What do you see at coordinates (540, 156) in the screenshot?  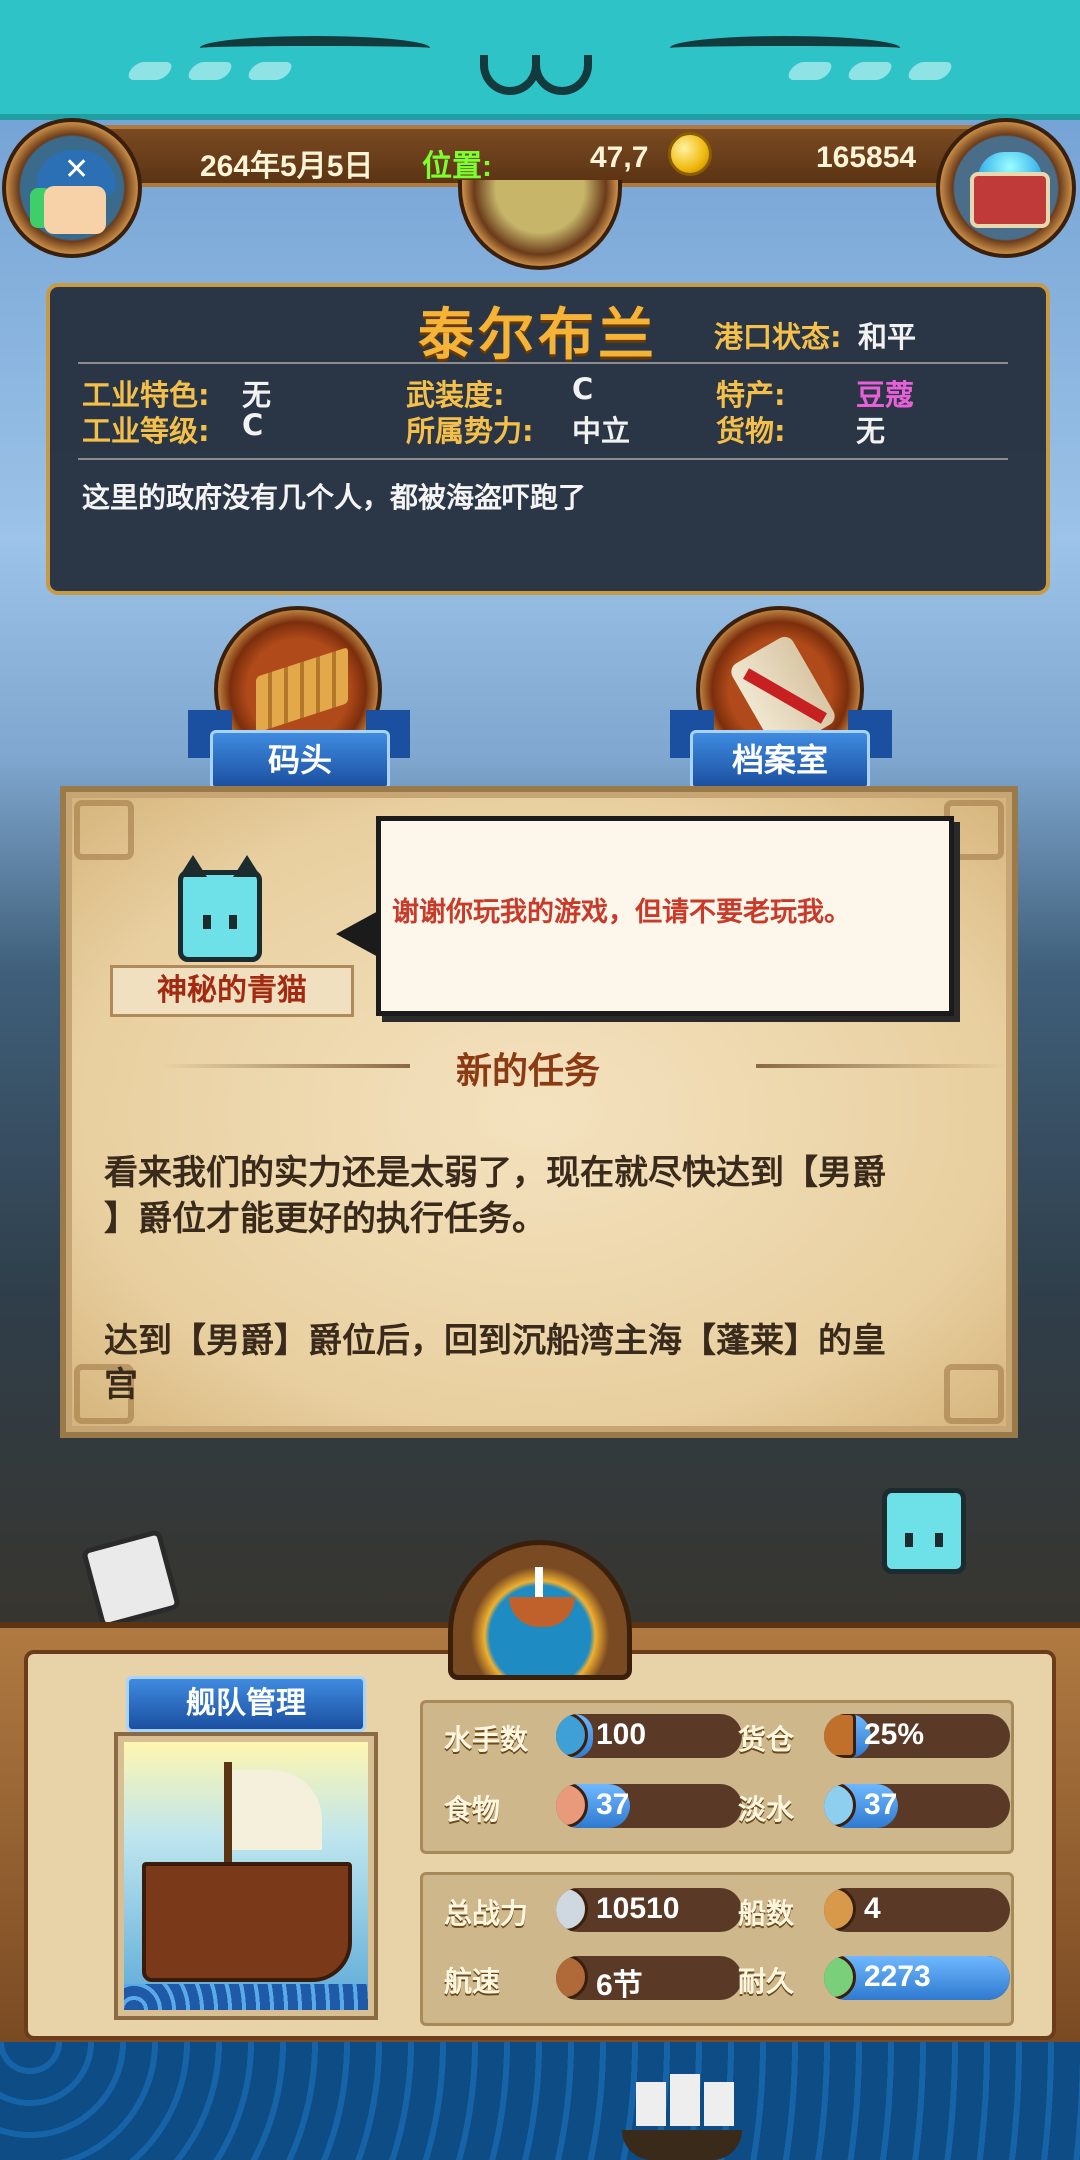 I see `status-bar: 264年5月5日 位置: 47,7 165854` at bounding box center [540, 156].